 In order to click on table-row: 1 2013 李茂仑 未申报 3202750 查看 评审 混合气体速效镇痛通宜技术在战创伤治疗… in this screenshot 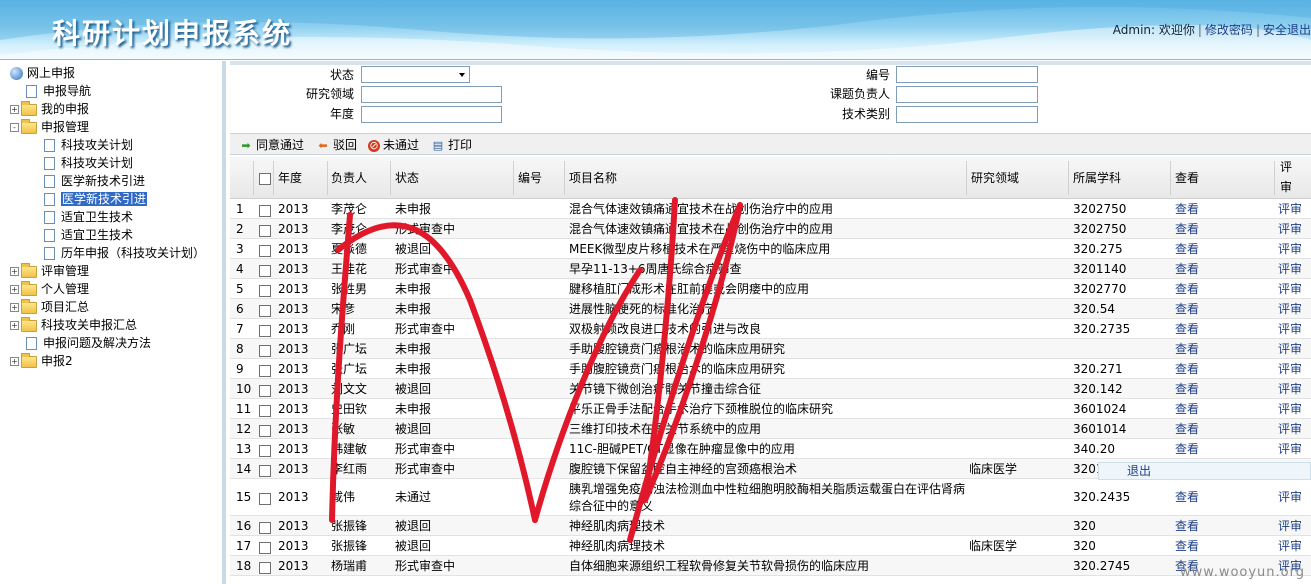, I will do `click(770, 209)`.